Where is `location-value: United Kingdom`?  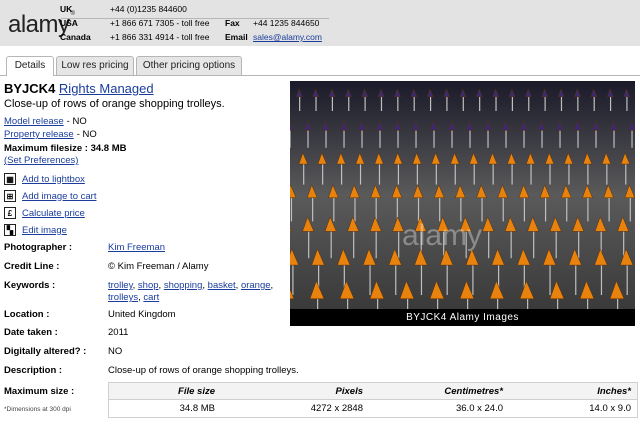 location-value: United Kingdom is located at coordinates (142, 314).